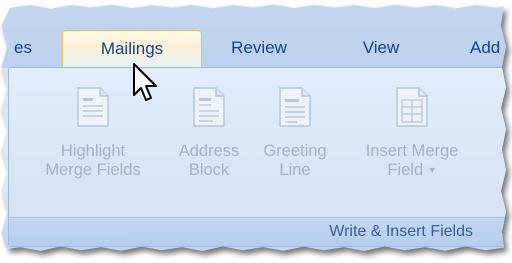  What do you see at coordinates (93, 170) in the screenshot?
I see `command-label-line2: Merge Fields` at bounding box center [93, 170].